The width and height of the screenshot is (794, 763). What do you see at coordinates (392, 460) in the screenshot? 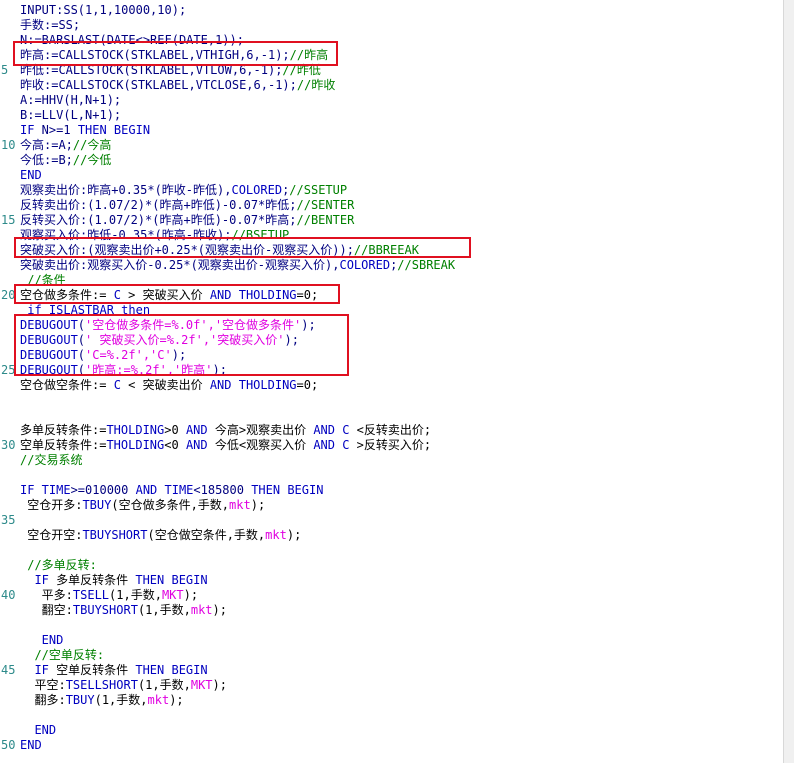
I see `code-line: //交易系统` at bounding box center [392, 460].